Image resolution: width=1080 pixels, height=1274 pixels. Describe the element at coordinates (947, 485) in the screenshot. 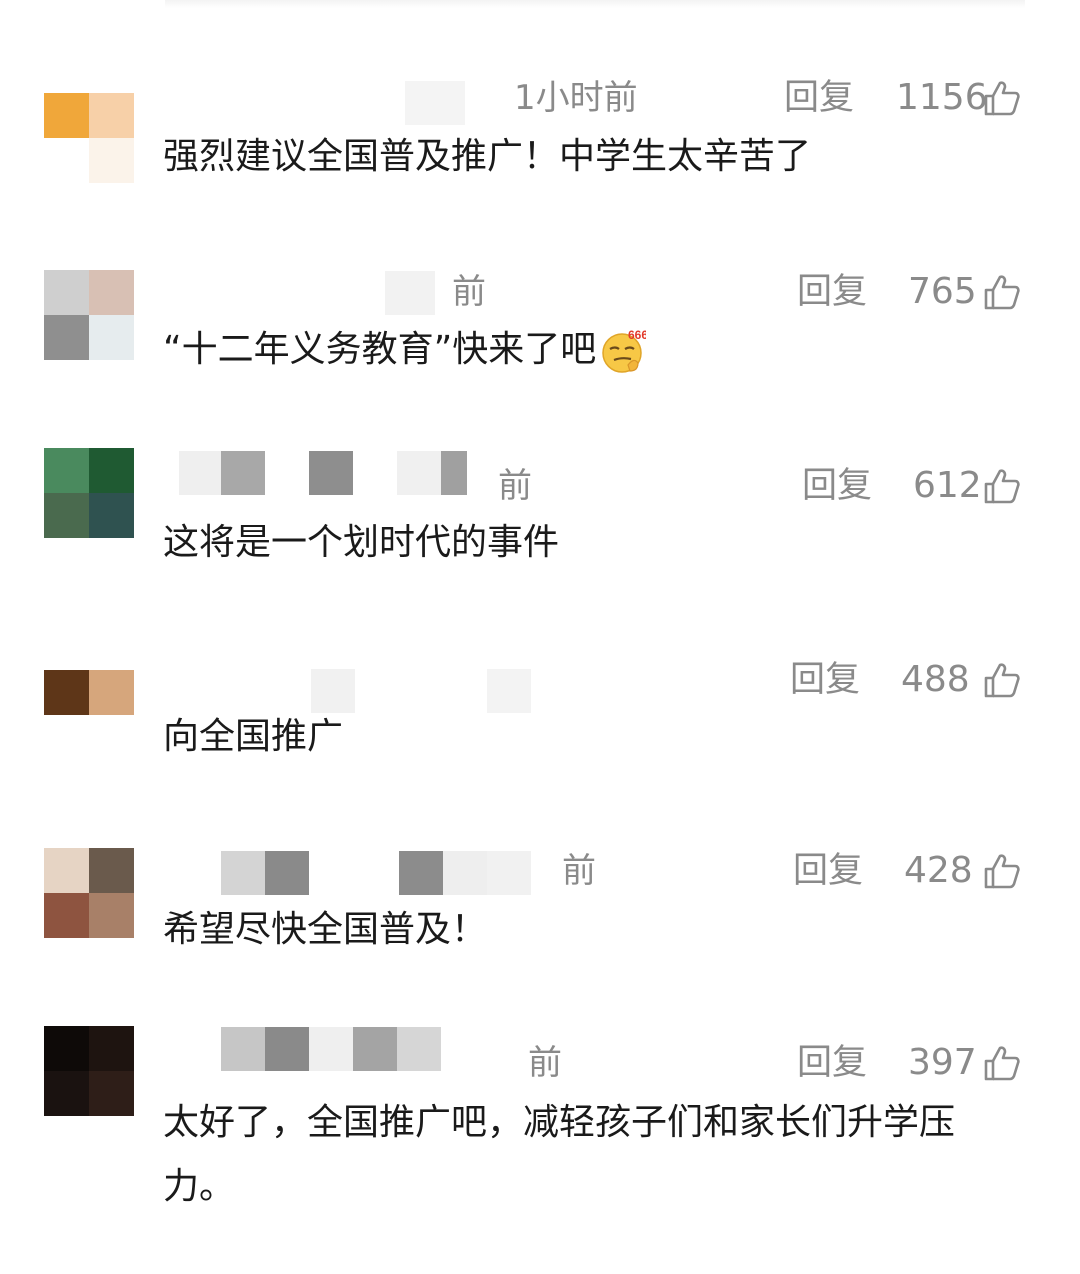

I see `like-count: 612` at that location.